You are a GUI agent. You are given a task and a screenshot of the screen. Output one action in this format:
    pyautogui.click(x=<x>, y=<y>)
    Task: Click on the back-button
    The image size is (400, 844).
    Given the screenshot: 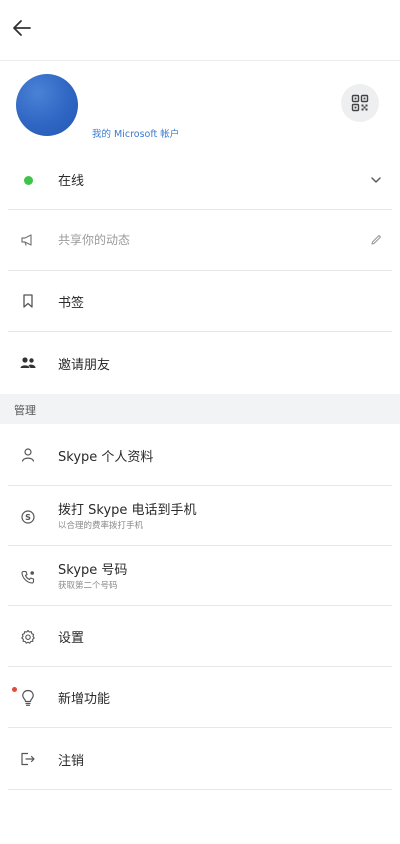 What is the action you would take?
    pyautogui.click(x=22, y=28)
    